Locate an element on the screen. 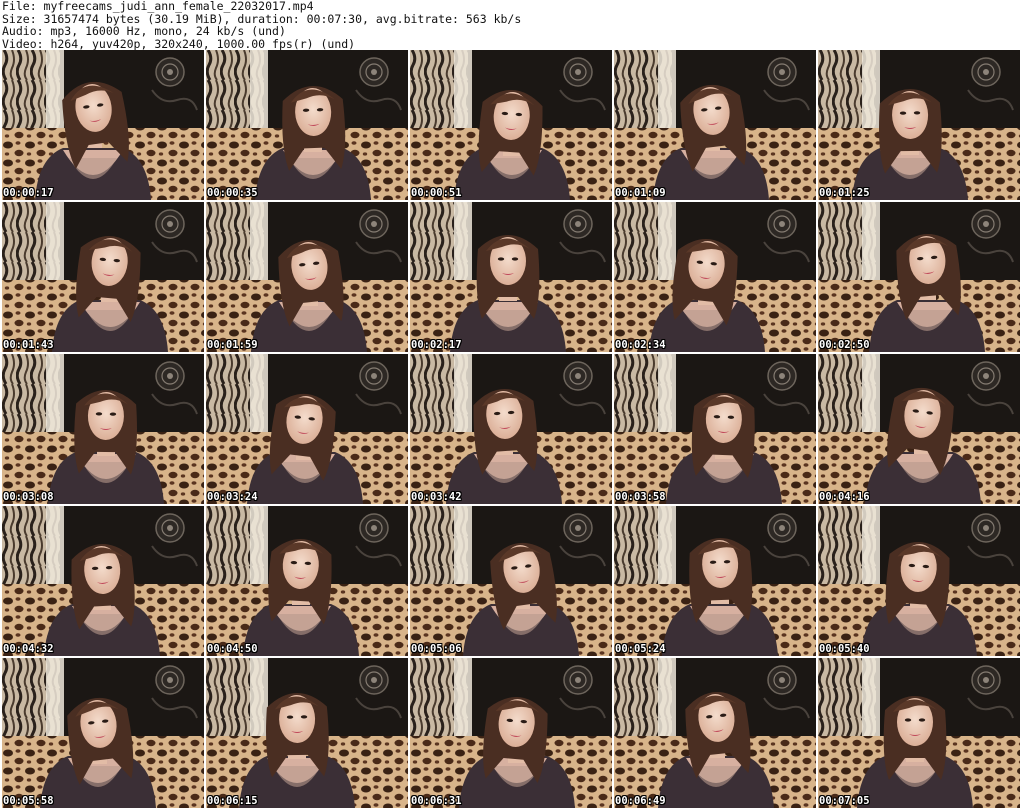 Image resolution: width=1024 pixels, height=811 pixels. frame-timestamp: 00:02:17 is located at coordinates (436, 345).